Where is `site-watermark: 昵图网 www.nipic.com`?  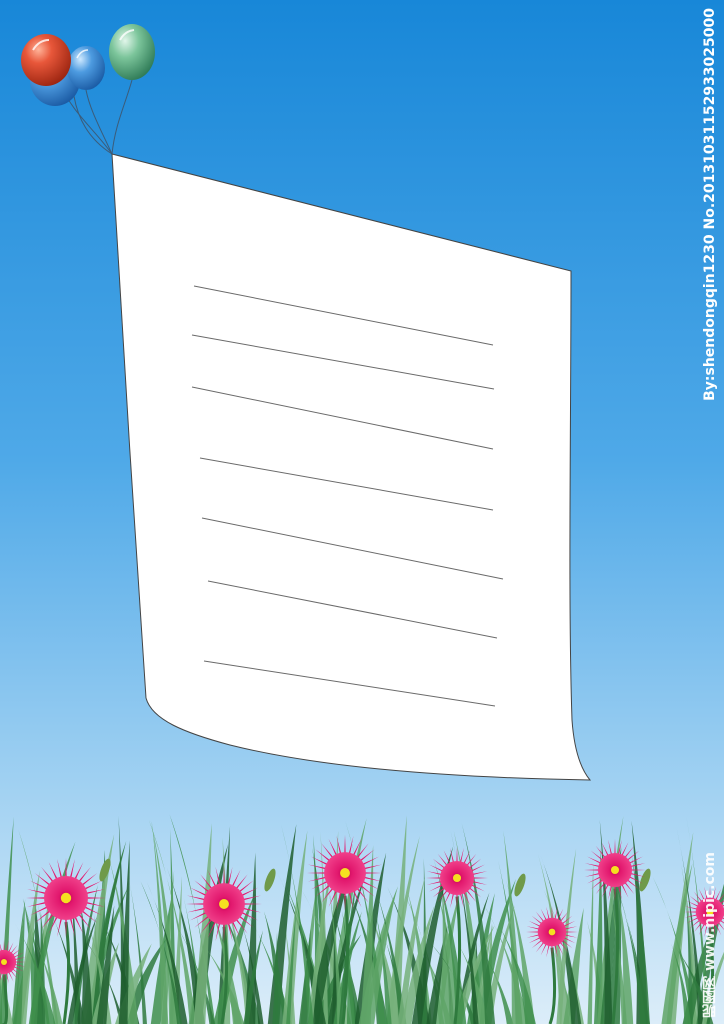 site-watermark: 昵图网 www.nipic.com is located at coordinates (710, 935).